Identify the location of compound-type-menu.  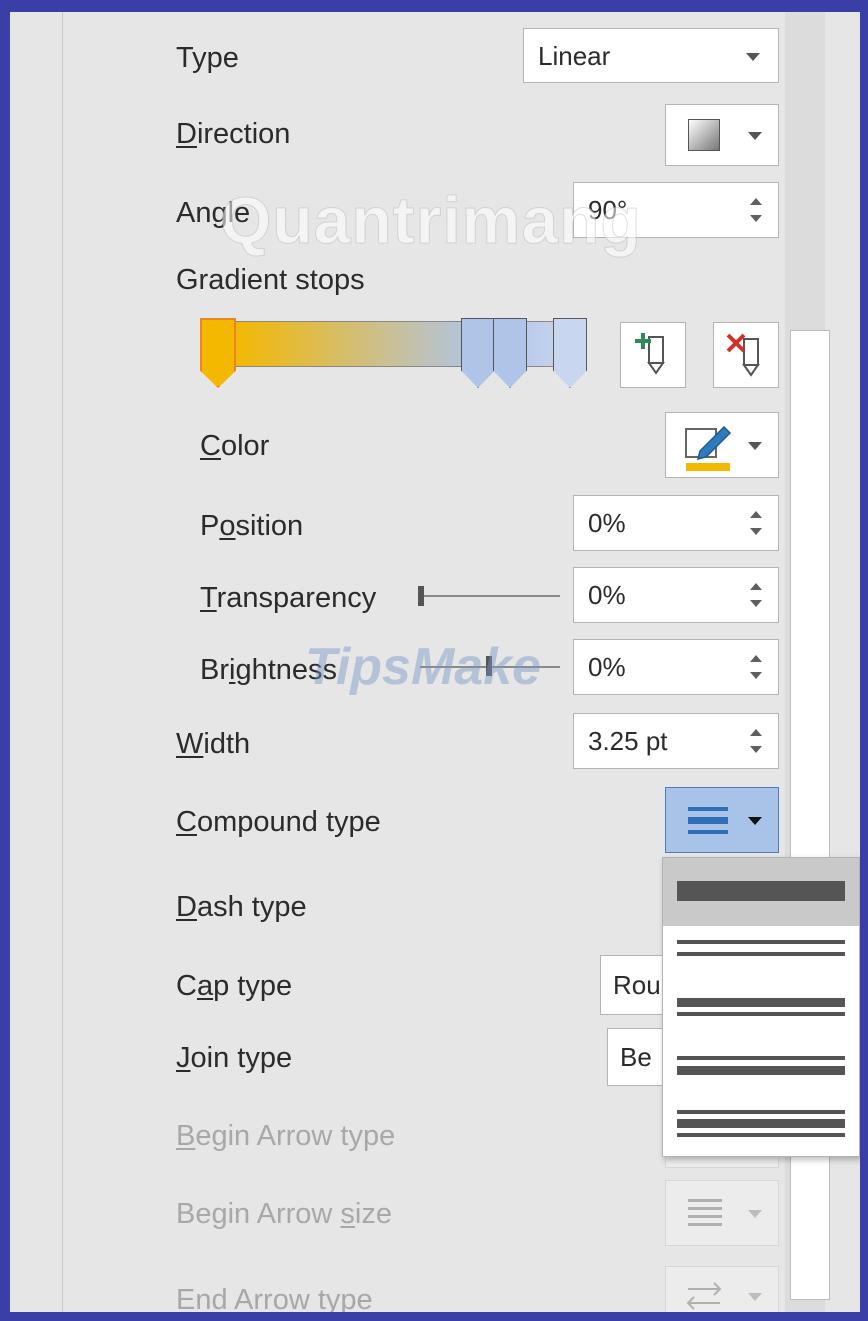
(761, 1007).